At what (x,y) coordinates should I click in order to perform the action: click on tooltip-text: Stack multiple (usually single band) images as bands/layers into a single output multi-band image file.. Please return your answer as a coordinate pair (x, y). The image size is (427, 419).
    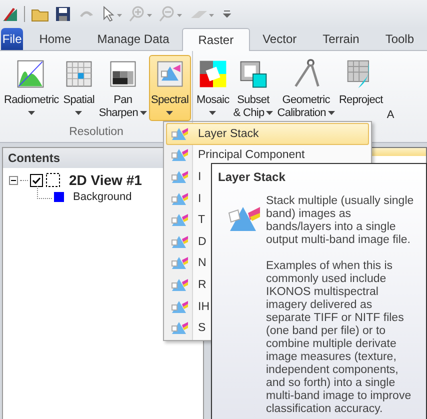
    Looking at the image, I should click on (340, 221).